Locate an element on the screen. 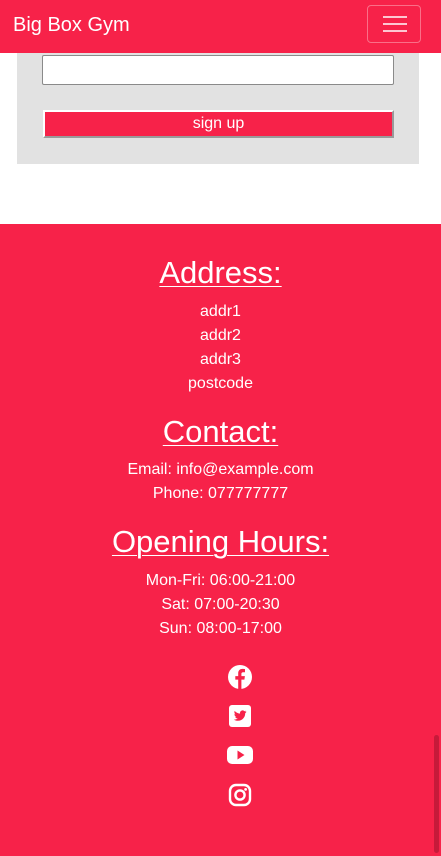 The width and height of the screenshot is (441, 856). contact-heading: Contact: is located at coordinates (220, 431).